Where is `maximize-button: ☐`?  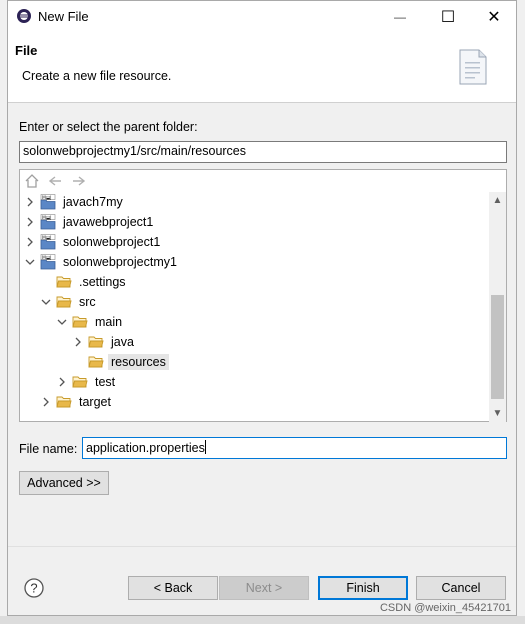
maximize-button: ☐ is located at coordinates (448, 16).